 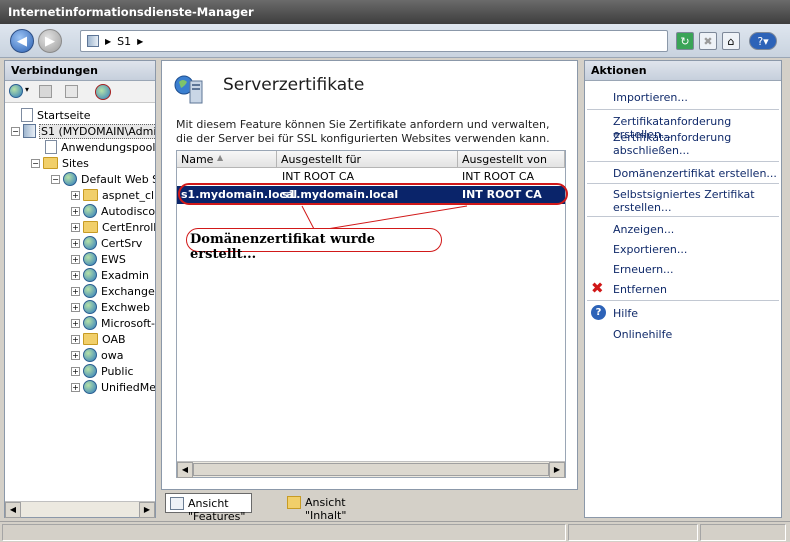 I want to click on tree-item: + CertEnroll, so click(x=113, y=227).